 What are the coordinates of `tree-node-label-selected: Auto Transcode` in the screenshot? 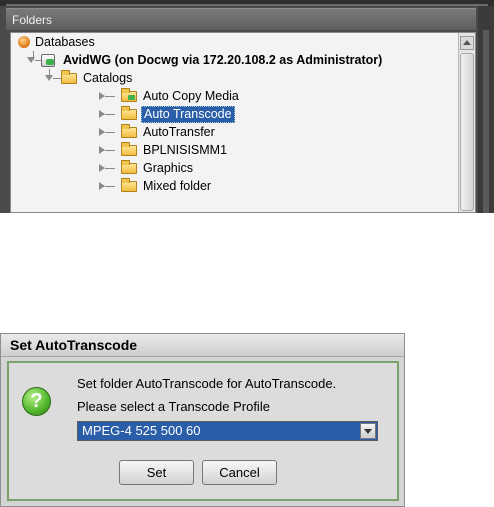 It's located at (188, 114).